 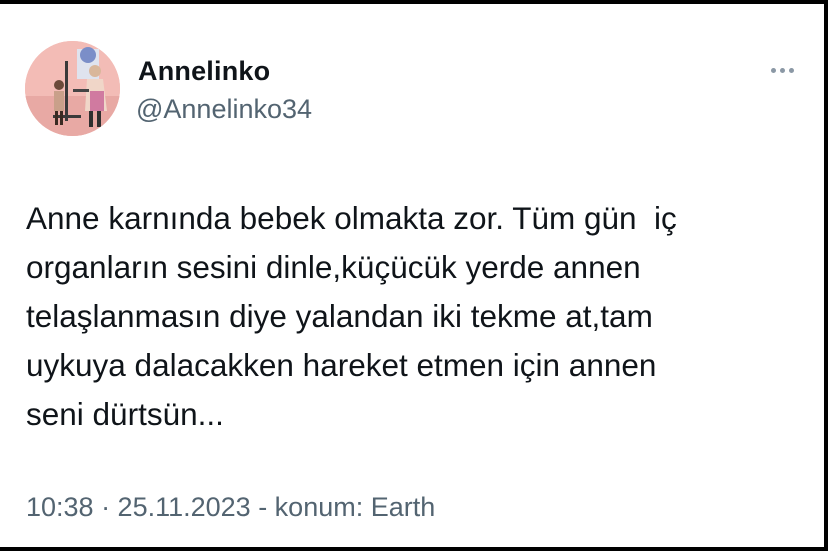 What do you see at coordinates (224, 109) in the screenshot?
I see `author-handle: @Annelinko34` at bounding box center [224, 109].